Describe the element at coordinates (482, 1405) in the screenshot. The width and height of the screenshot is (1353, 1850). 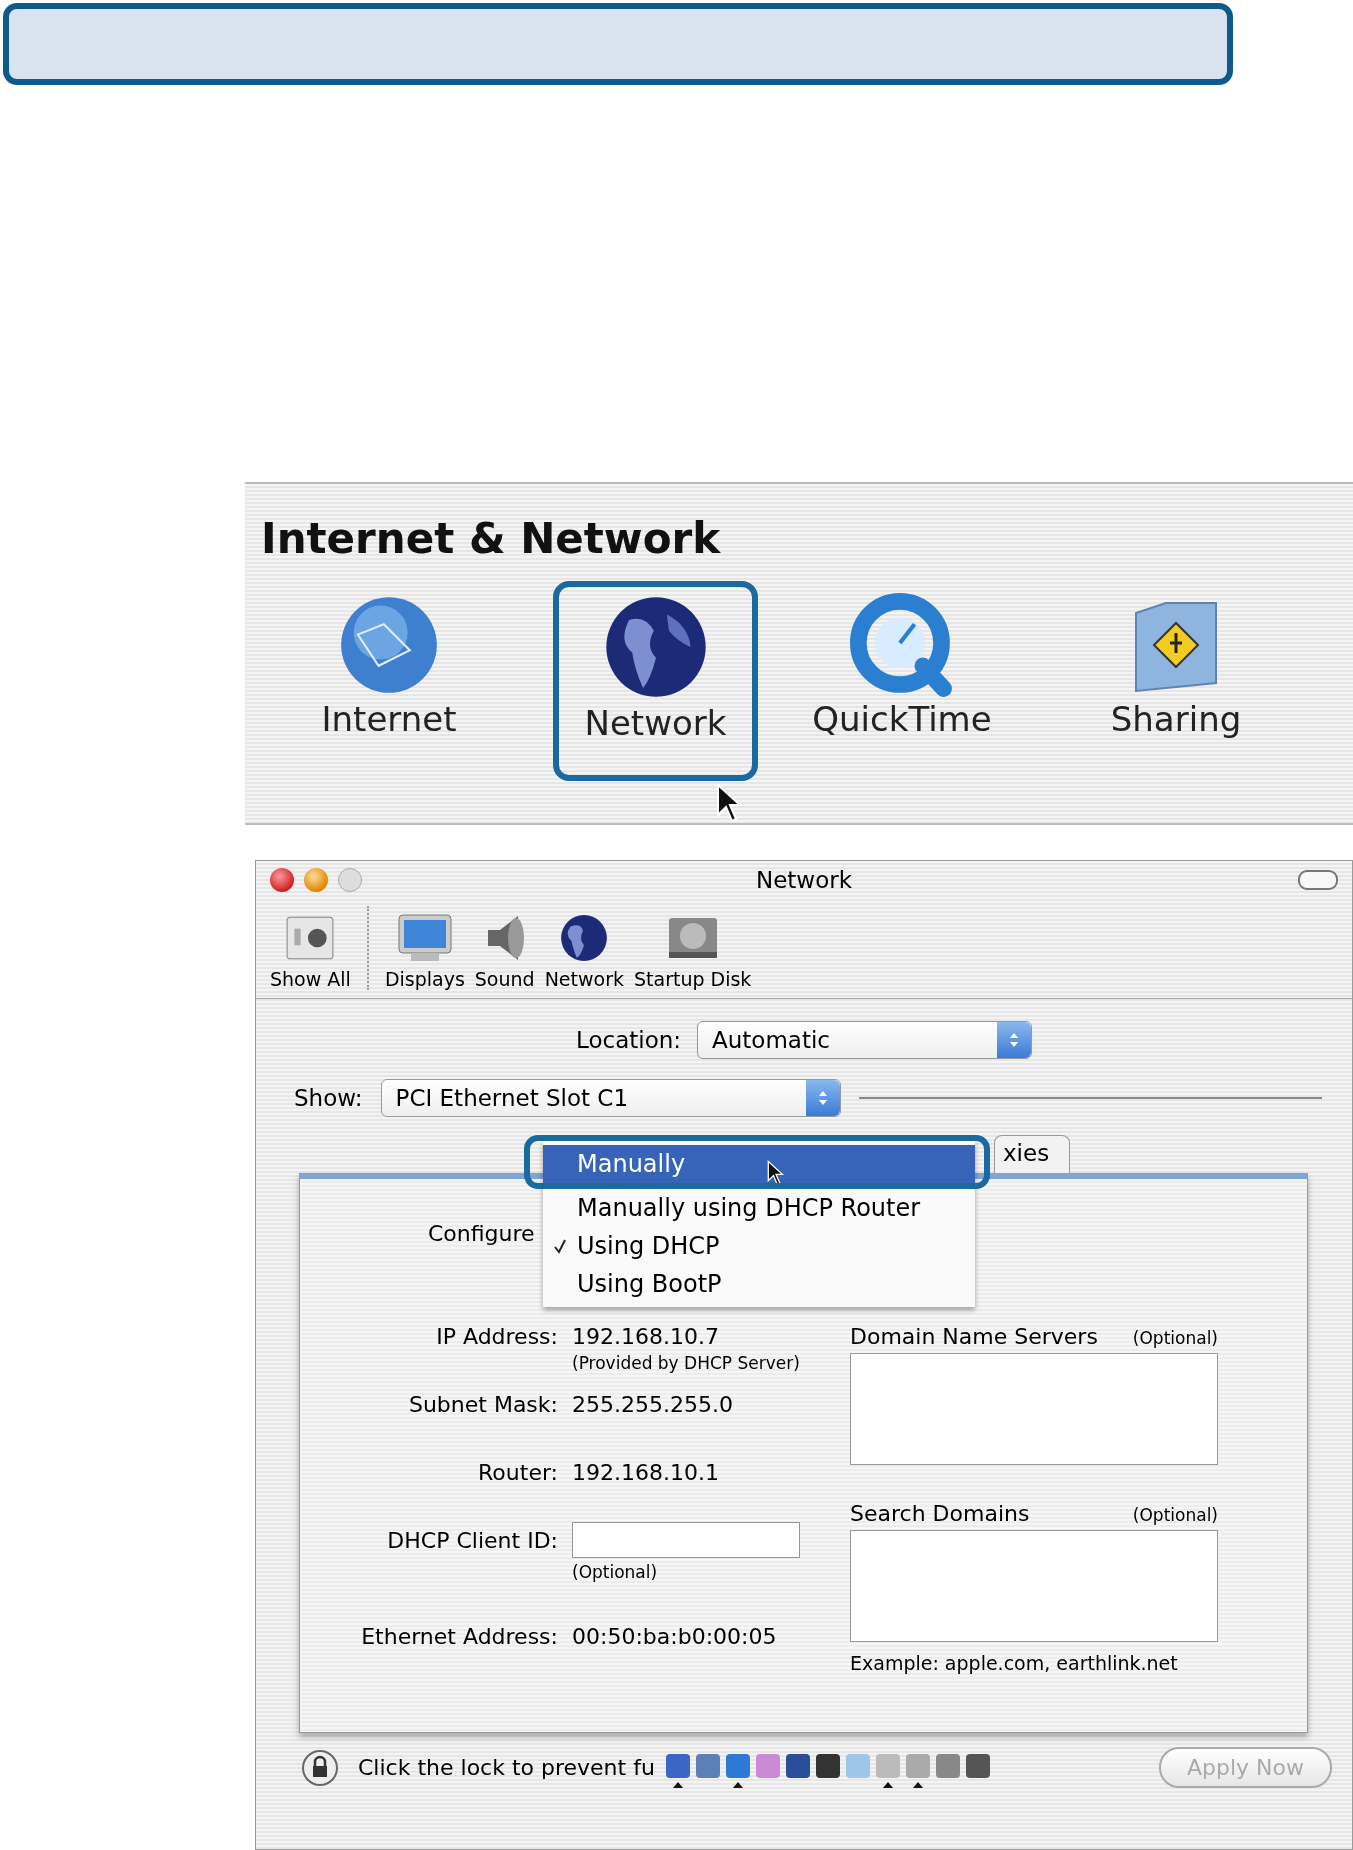
I see `field-label: Subnet Mask:` at that location.